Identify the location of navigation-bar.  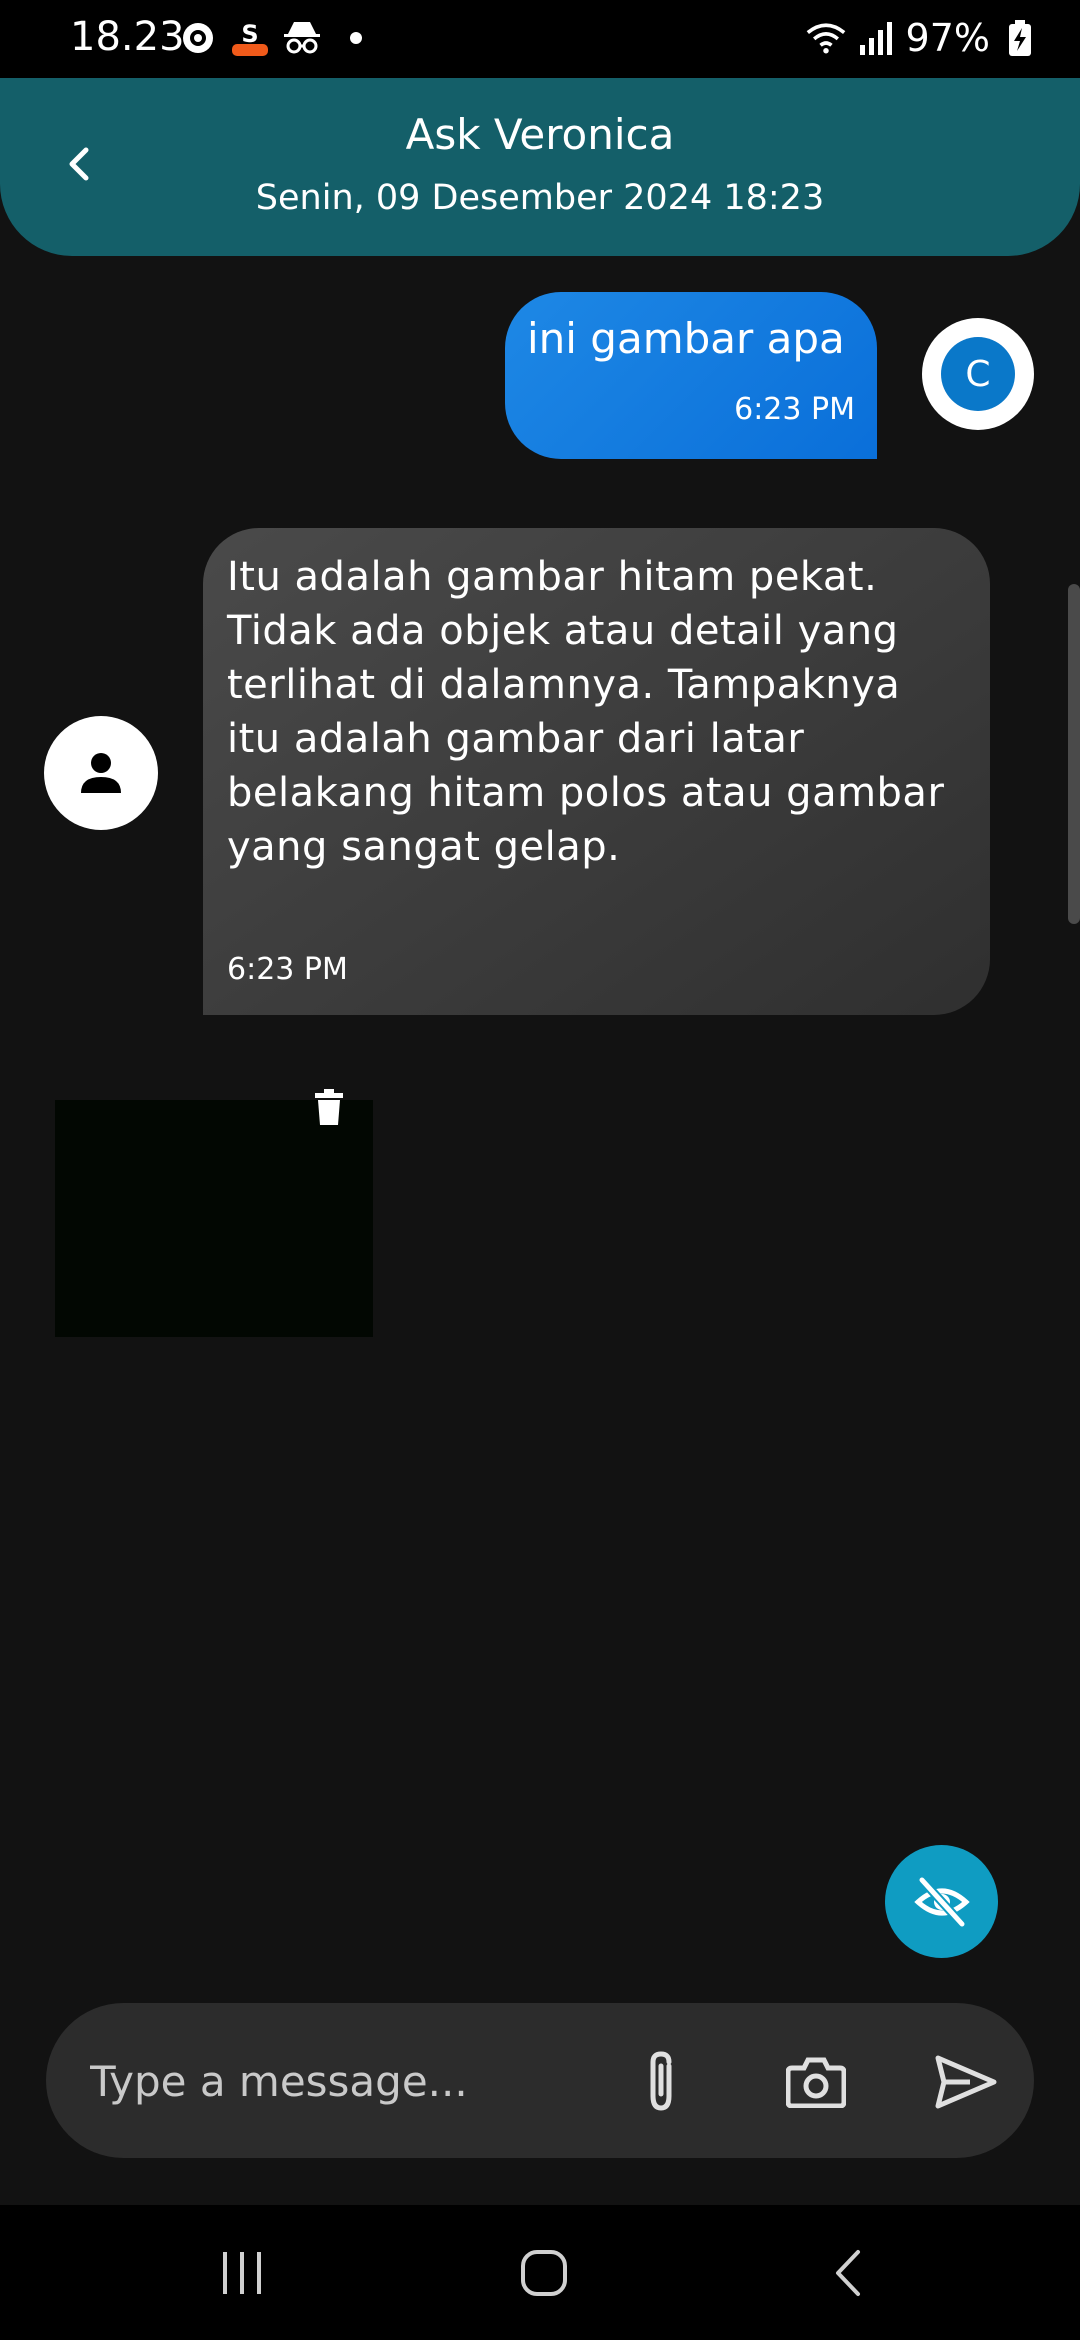
(540, 2272).